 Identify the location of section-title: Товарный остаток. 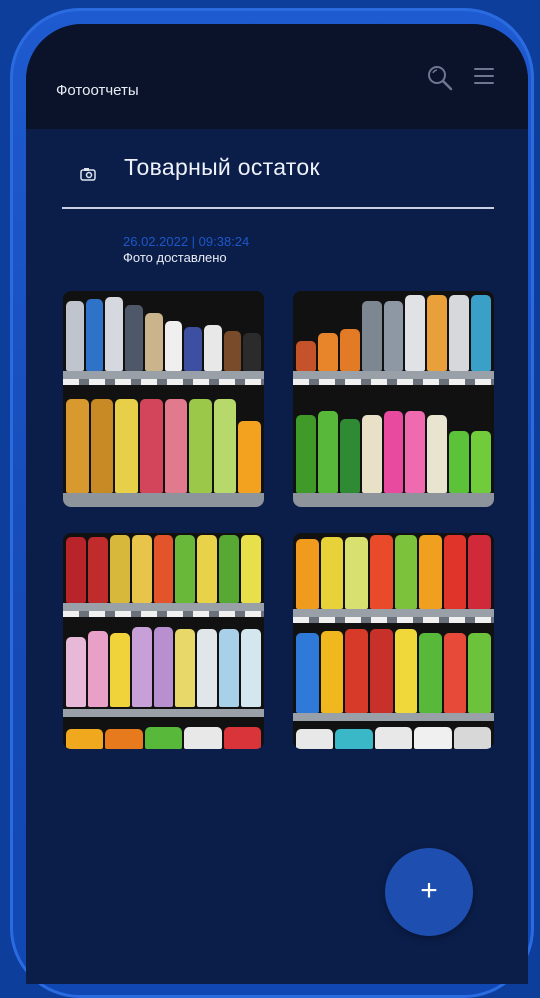
(222, 167).